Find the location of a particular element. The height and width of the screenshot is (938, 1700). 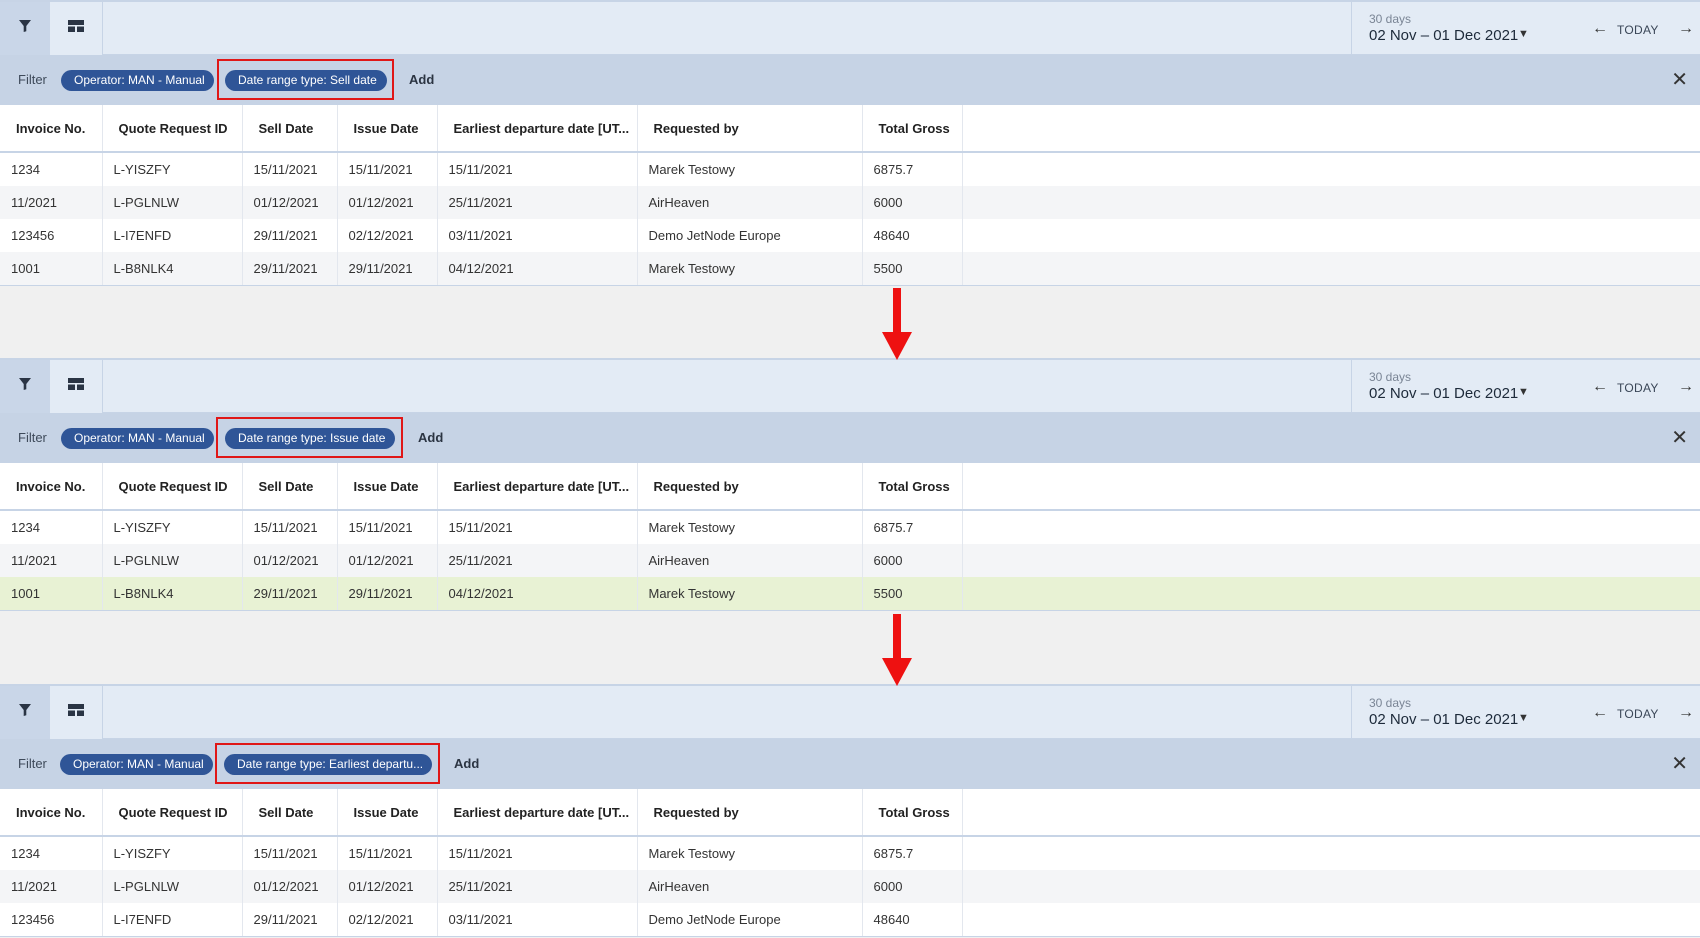

table-cell: 29/11/2021 is located at coordinates (290, 919).